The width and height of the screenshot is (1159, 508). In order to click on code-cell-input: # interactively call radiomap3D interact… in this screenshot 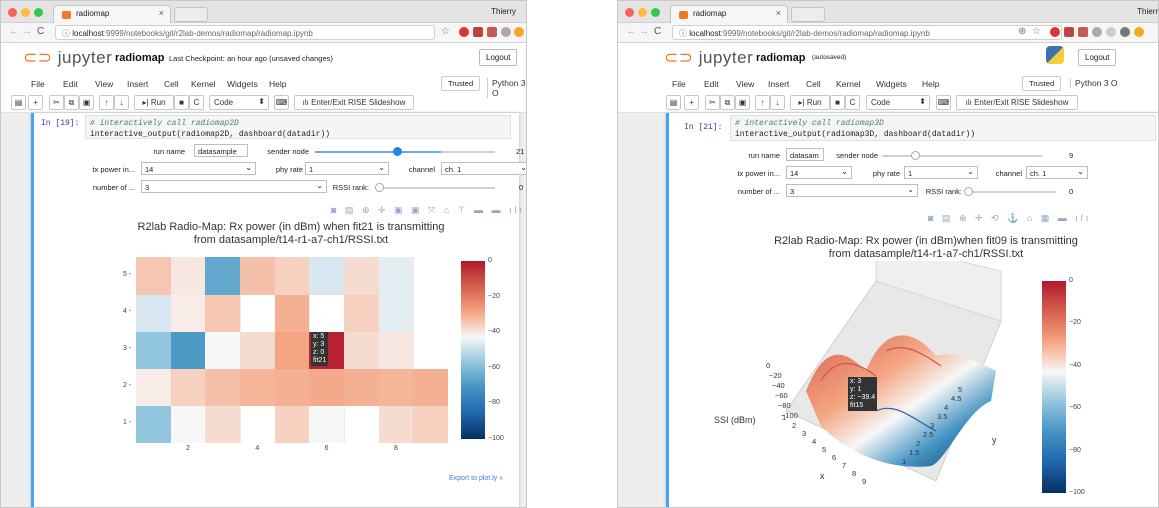, I will do `click(943, 128)`.